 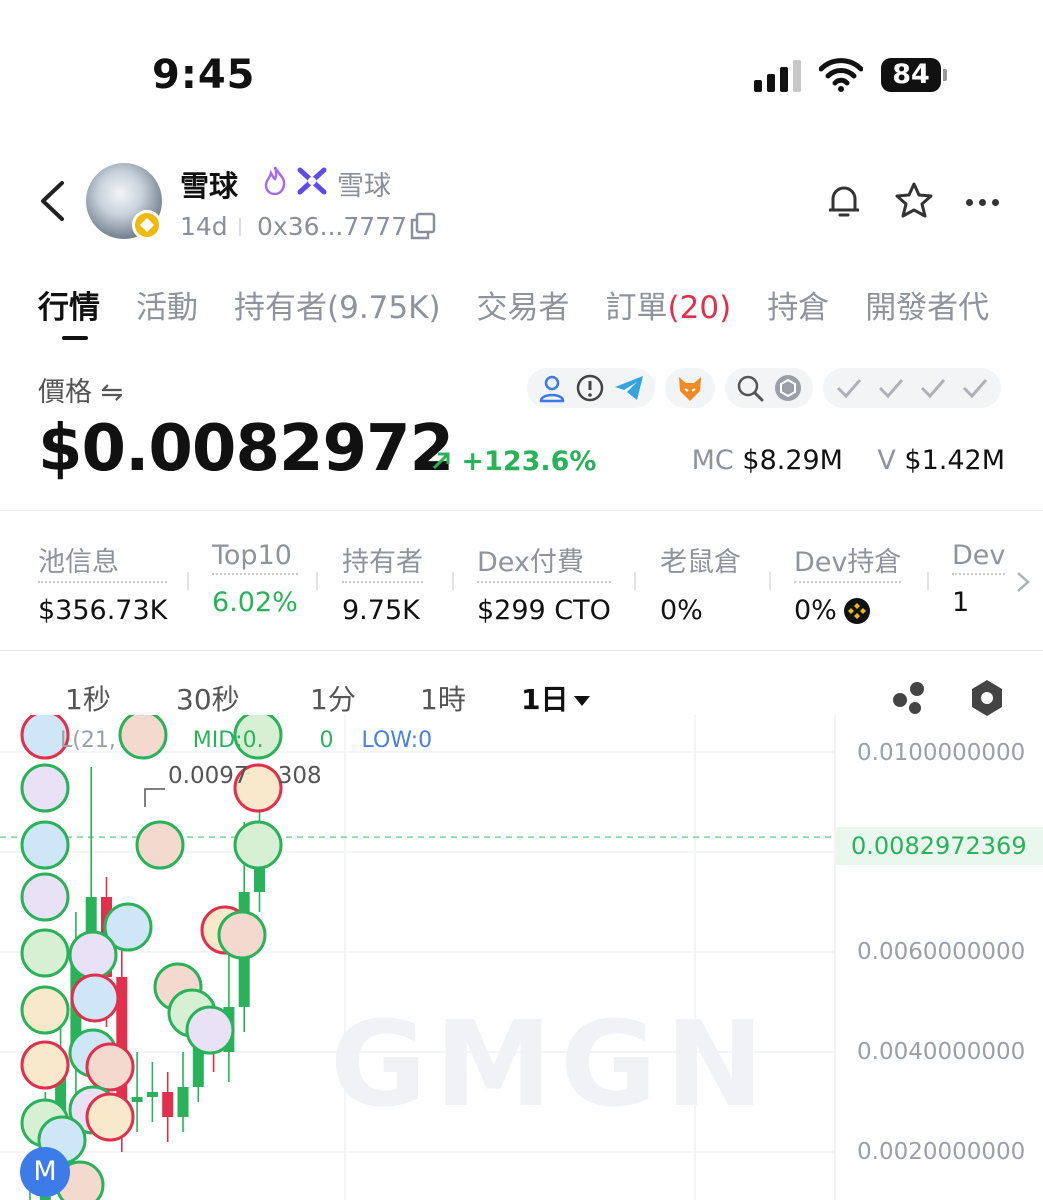 I want to click on tab-market: 行情, so click(x=69, y=304).